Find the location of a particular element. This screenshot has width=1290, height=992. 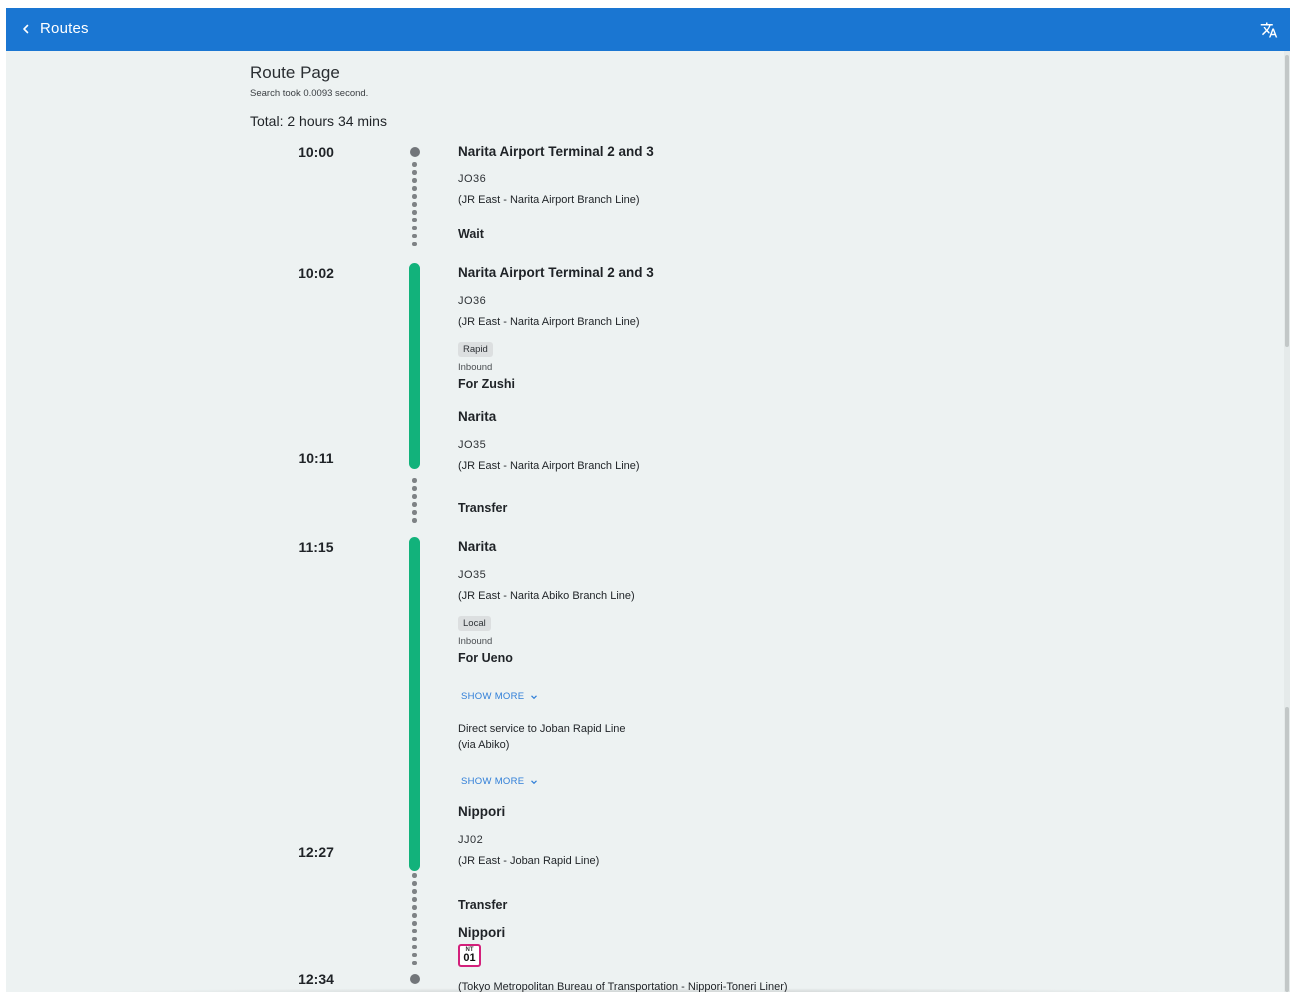

time-label: 10:11 is located at coordinates (316, 458).